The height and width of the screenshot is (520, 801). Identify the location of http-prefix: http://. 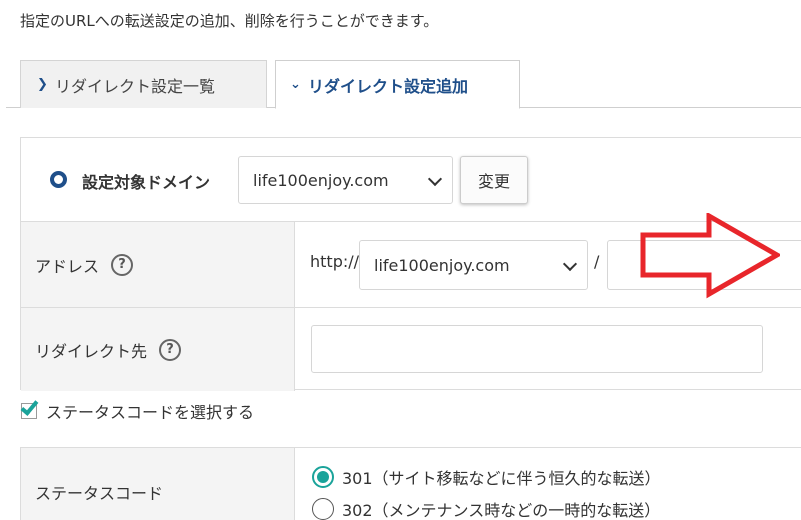
(335, 261).